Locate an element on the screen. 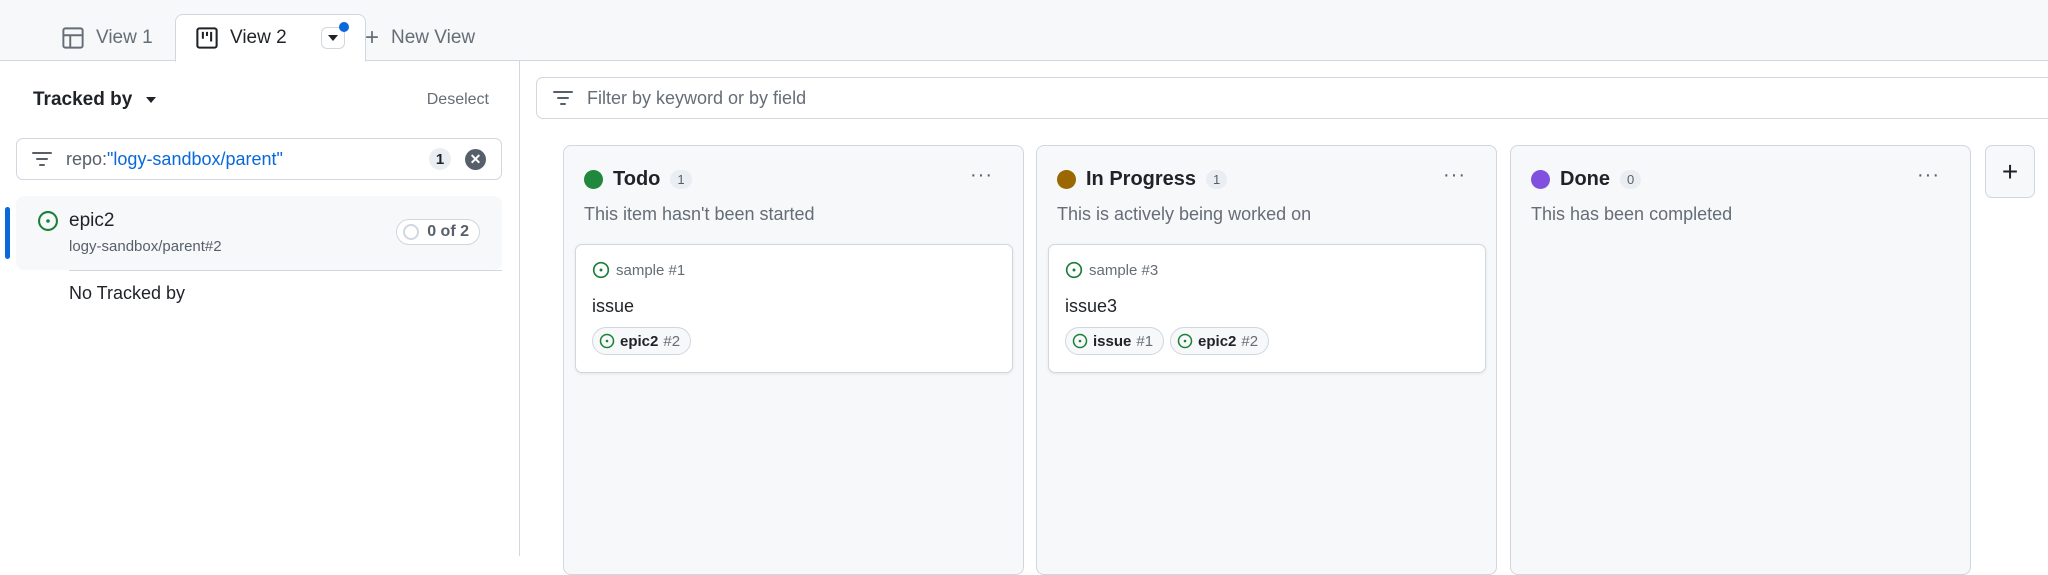  card-ref: sample #1 is located at coordinates (651, 270).